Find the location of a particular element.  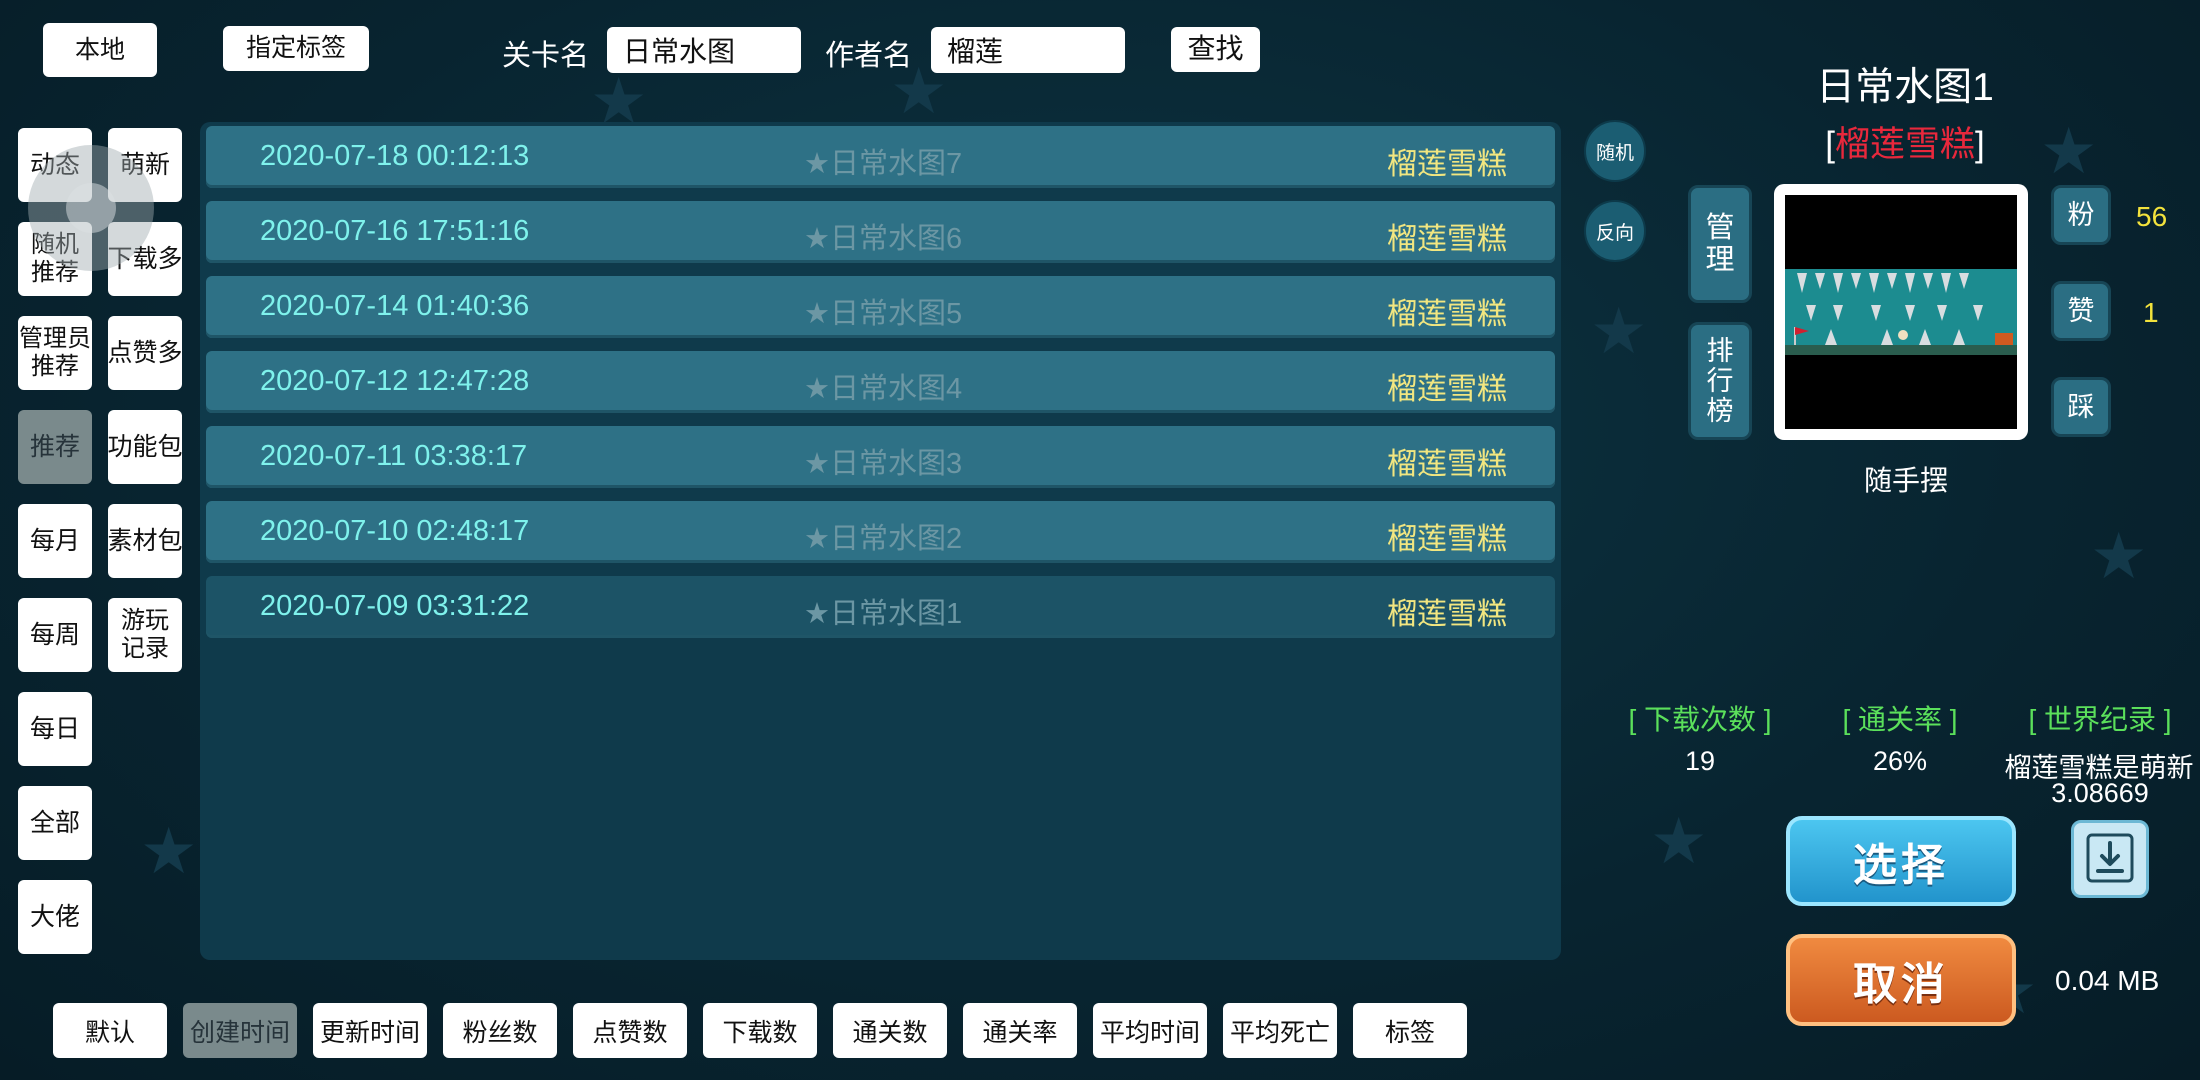

downloads-heading: [ 下载次数 ] is located at coordinates (1700, 719).